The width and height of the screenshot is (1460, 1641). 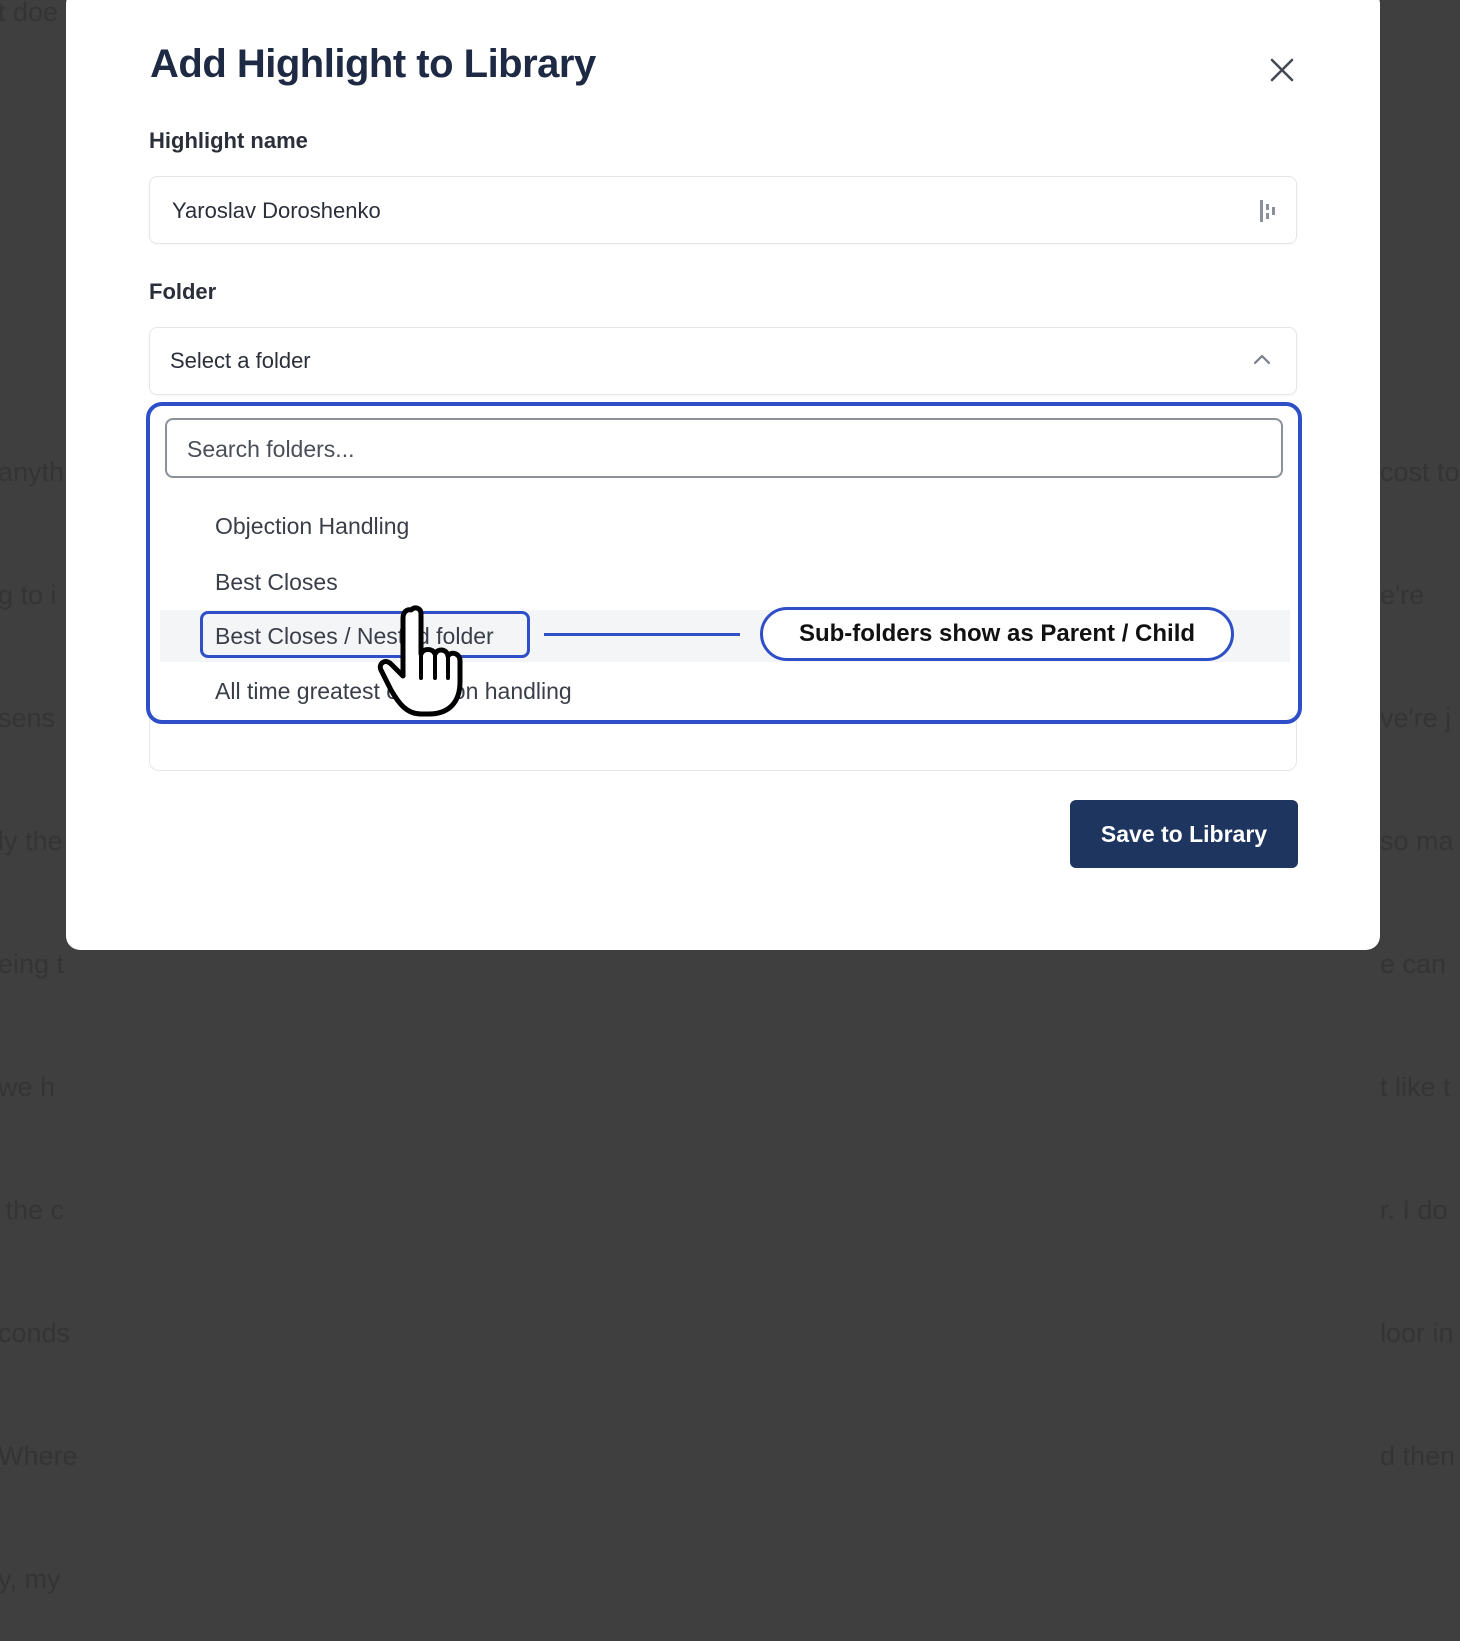 I want to click on close-icon, so click(x=1282, y=70).